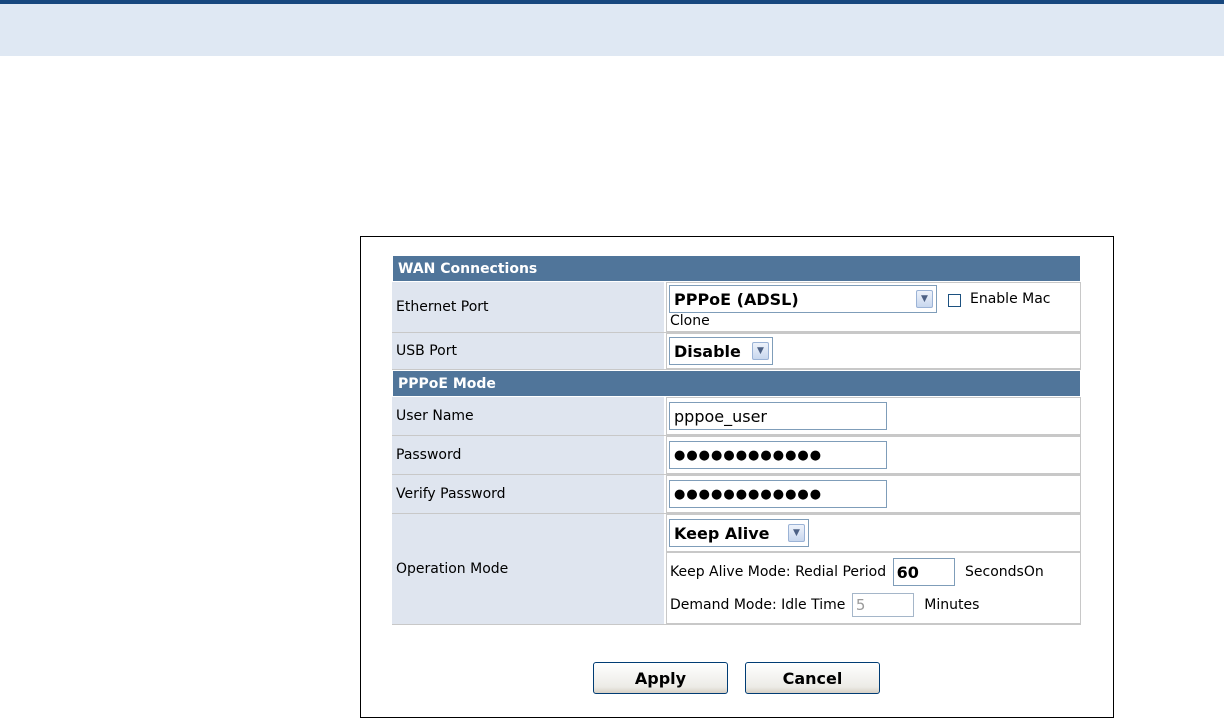  Describe the element at coordinates (882, 605) in the screenshot. I see `idle-time-input: 5` at that location.